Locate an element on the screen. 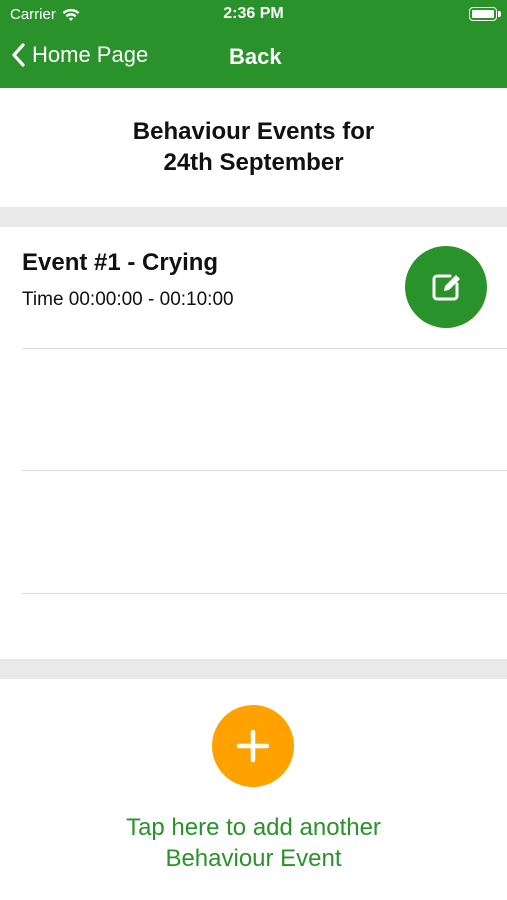 The image size is (507, 900). page-title: Behaviour Events for 24th September is located at coordinates (253, 147).